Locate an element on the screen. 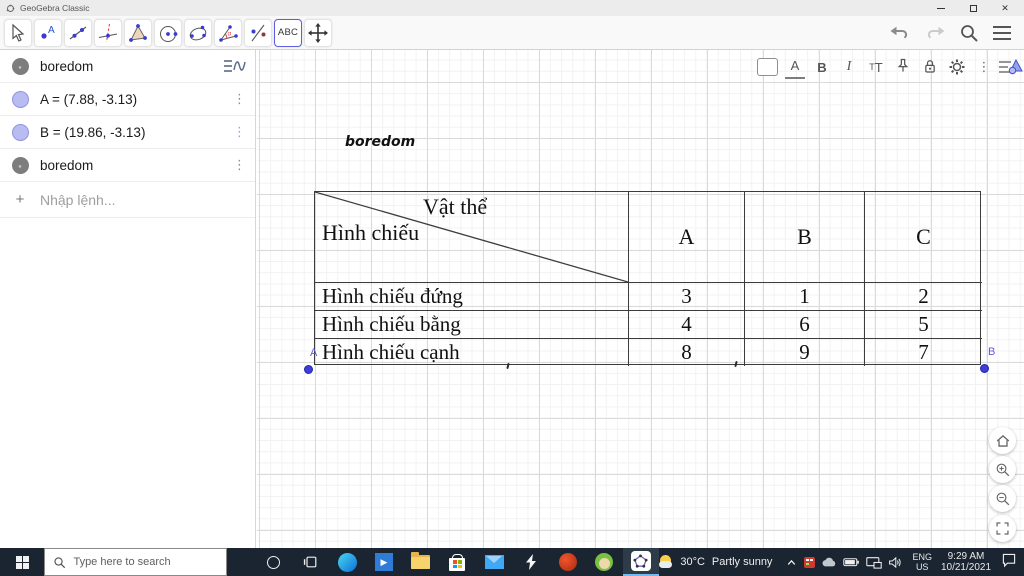 This screenshot has width=1024, height=576. line-icon is located at coordinates (78, 32).